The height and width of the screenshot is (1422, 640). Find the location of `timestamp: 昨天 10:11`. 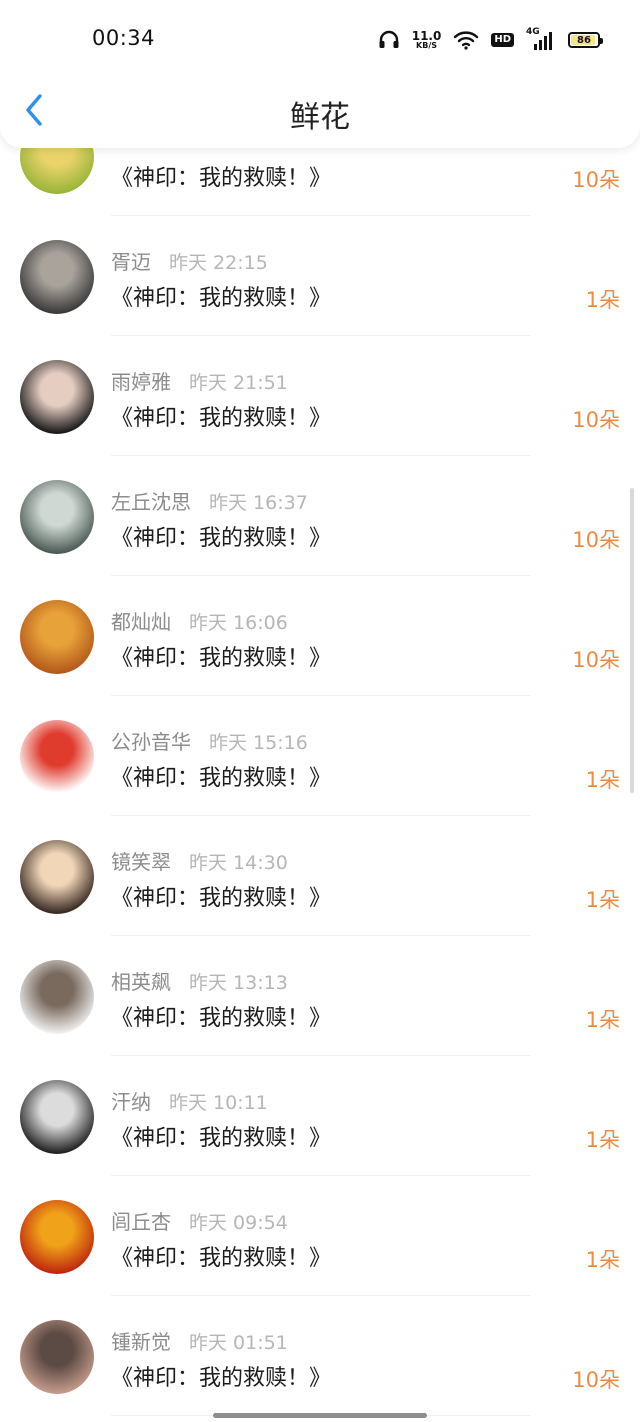

timestamp: 昨天 10:11 is located at coordinates (218, 1103).